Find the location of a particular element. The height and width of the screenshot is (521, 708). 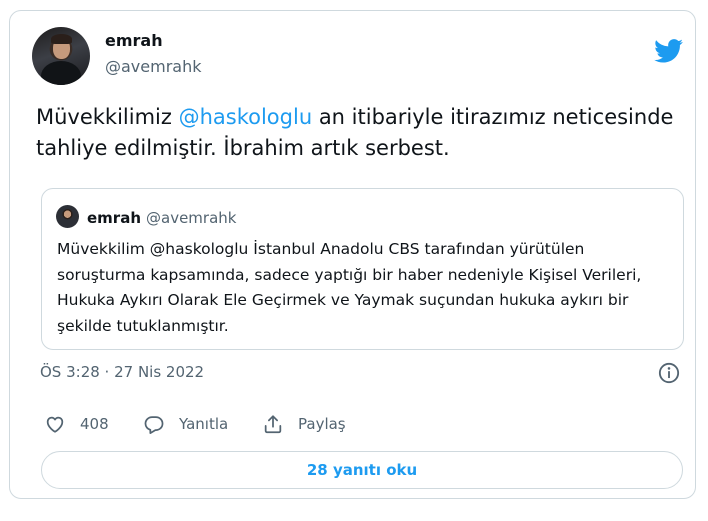

avatar-hair is located at coordinates (61, 39).